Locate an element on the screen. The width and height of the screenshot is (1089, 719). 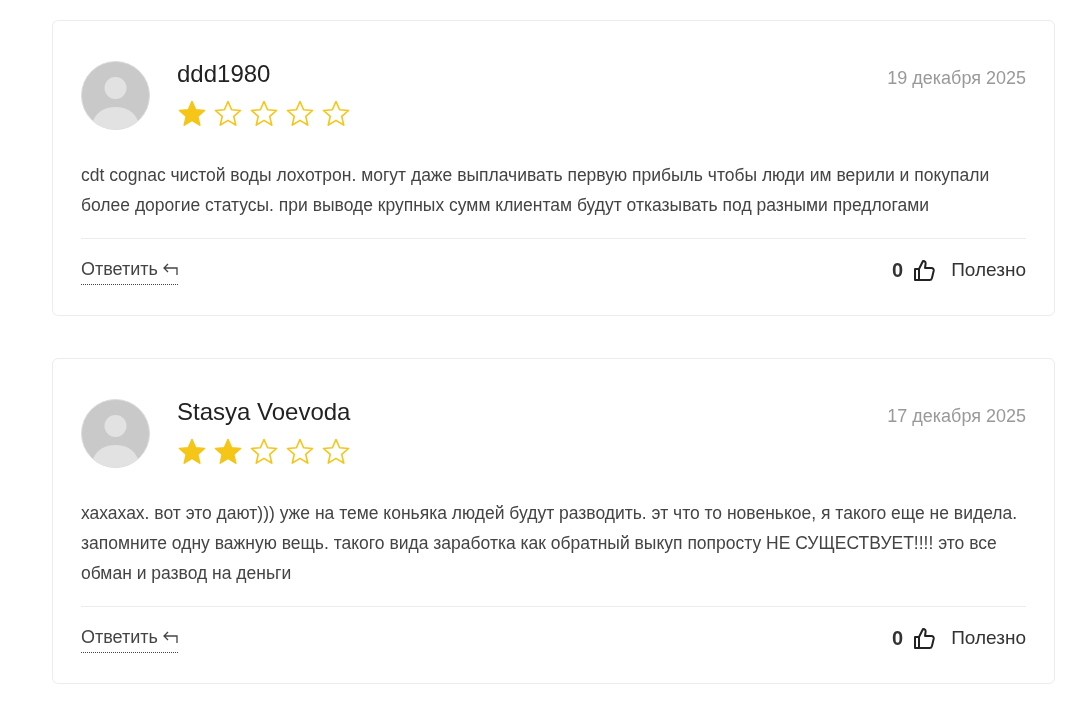
review-date: 19 декабря 2025 is located at coordinates (956, 78).